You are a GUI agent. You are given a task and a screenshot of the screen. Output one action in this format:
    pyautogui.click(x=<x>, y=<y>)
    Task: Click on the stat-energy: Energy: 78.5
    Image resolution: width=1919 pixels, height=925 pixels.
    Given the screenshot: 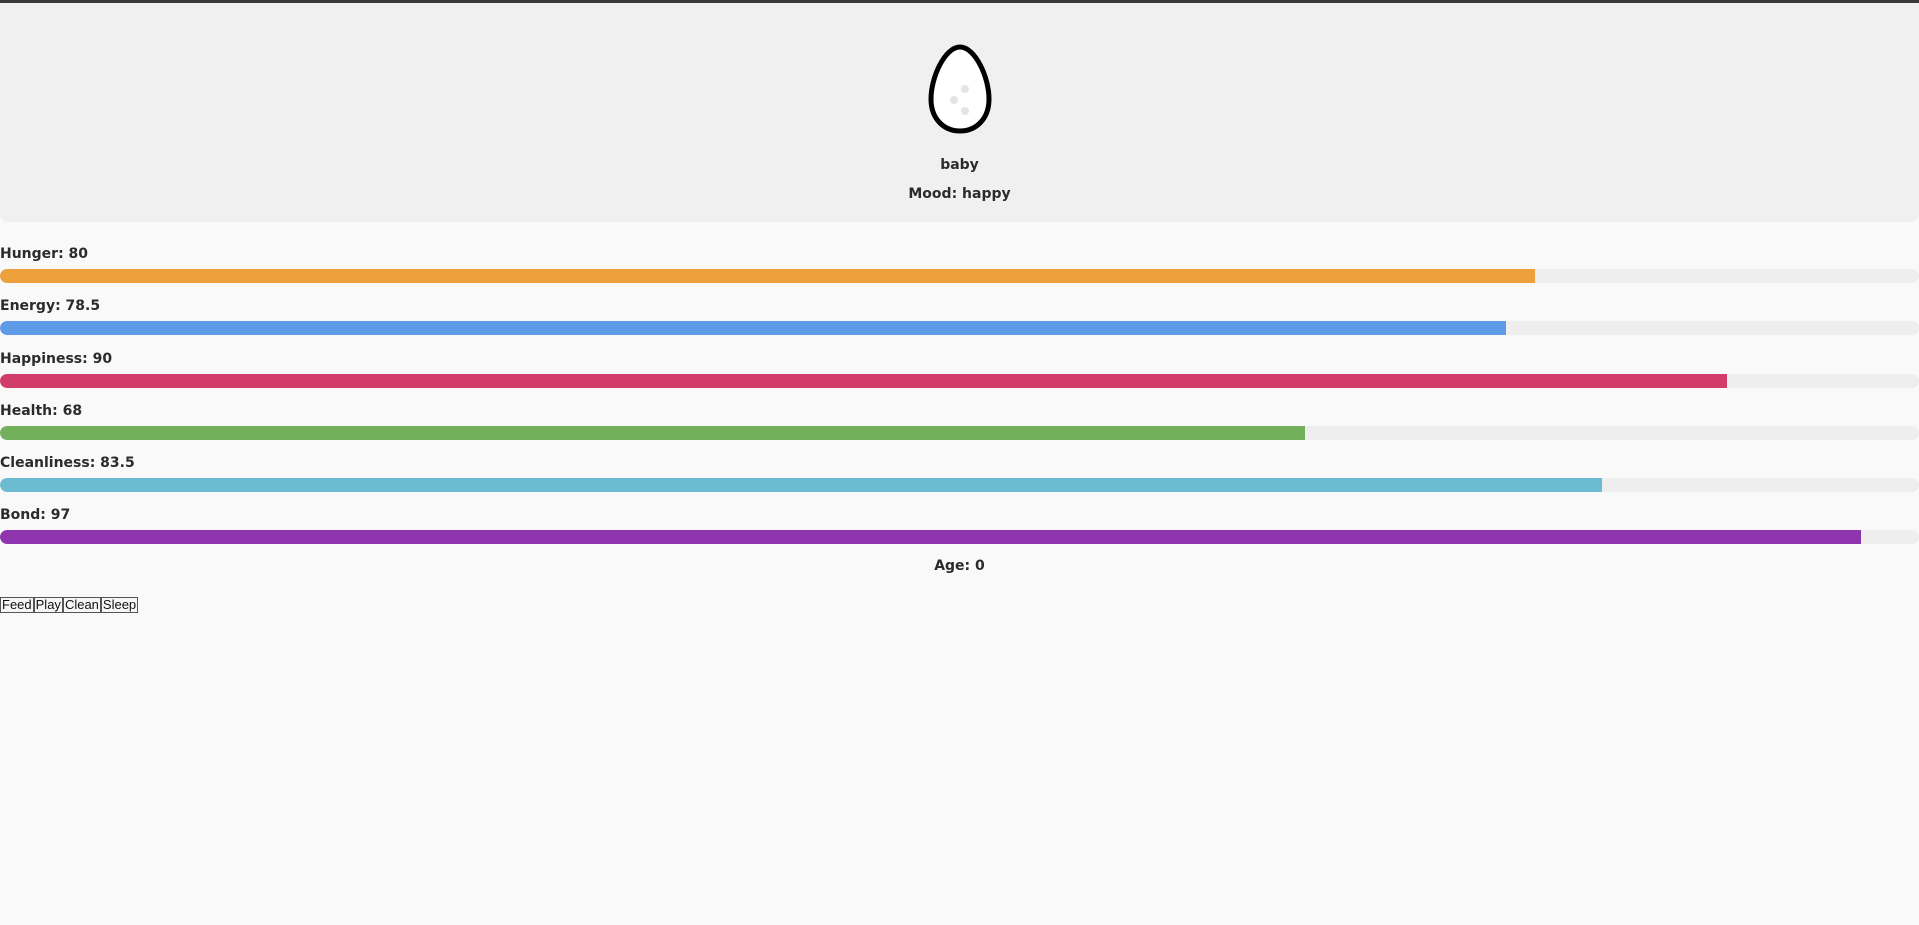 What is the action you would take?
    pyautogui.click(x=959, y=316)
    